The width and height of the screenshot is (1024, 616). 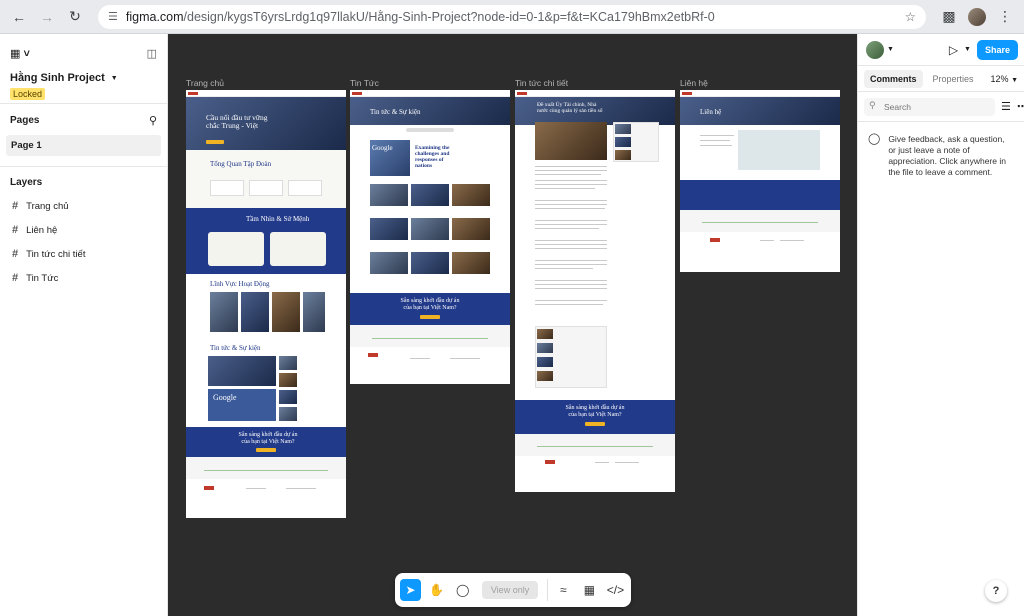 What do you see at coordinates (547, 590) in the screenshot?
I see `toolbar-divider` at bounding box center [547, 590].